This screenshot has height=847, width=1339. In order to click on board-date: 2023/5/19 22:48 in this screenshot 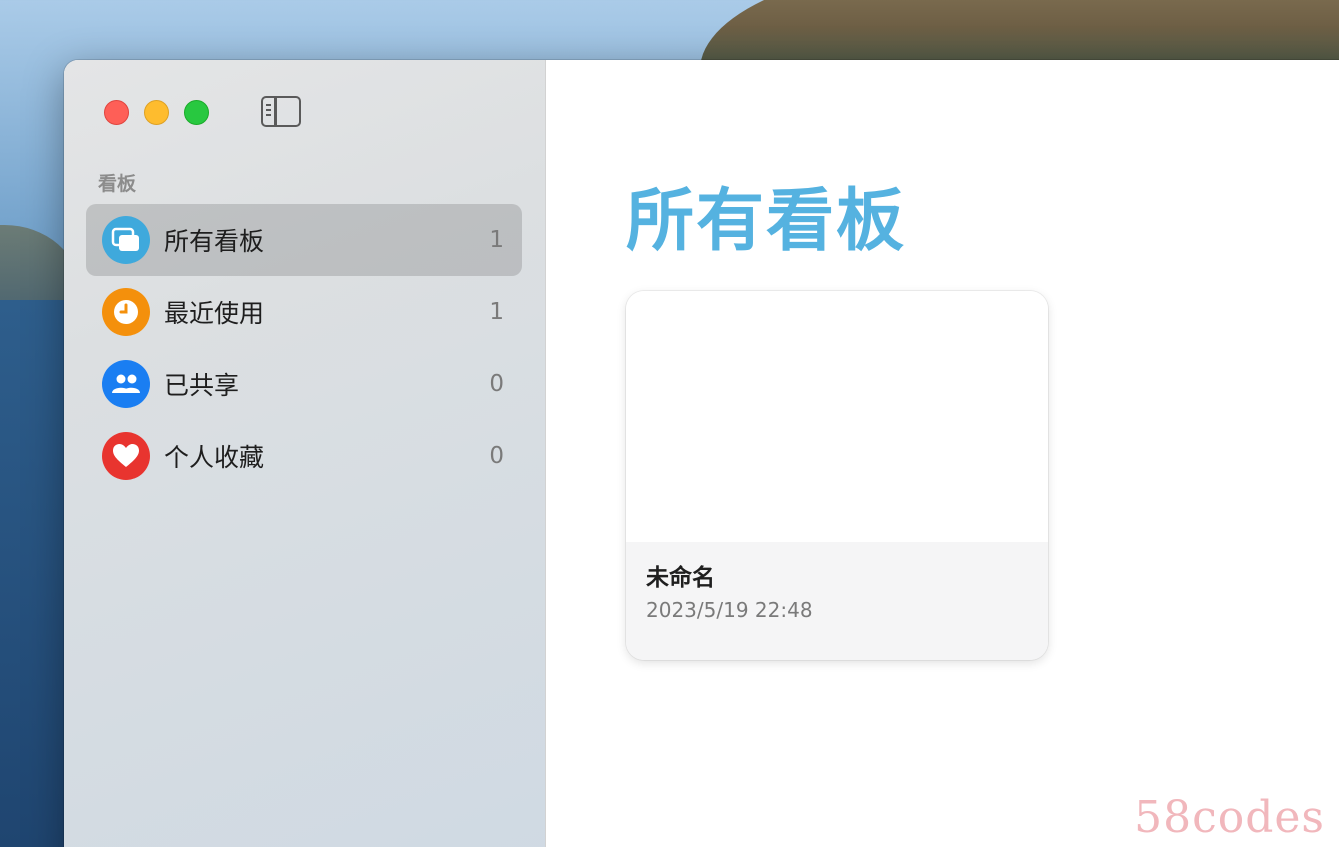, I will do `click(729, 610)`.